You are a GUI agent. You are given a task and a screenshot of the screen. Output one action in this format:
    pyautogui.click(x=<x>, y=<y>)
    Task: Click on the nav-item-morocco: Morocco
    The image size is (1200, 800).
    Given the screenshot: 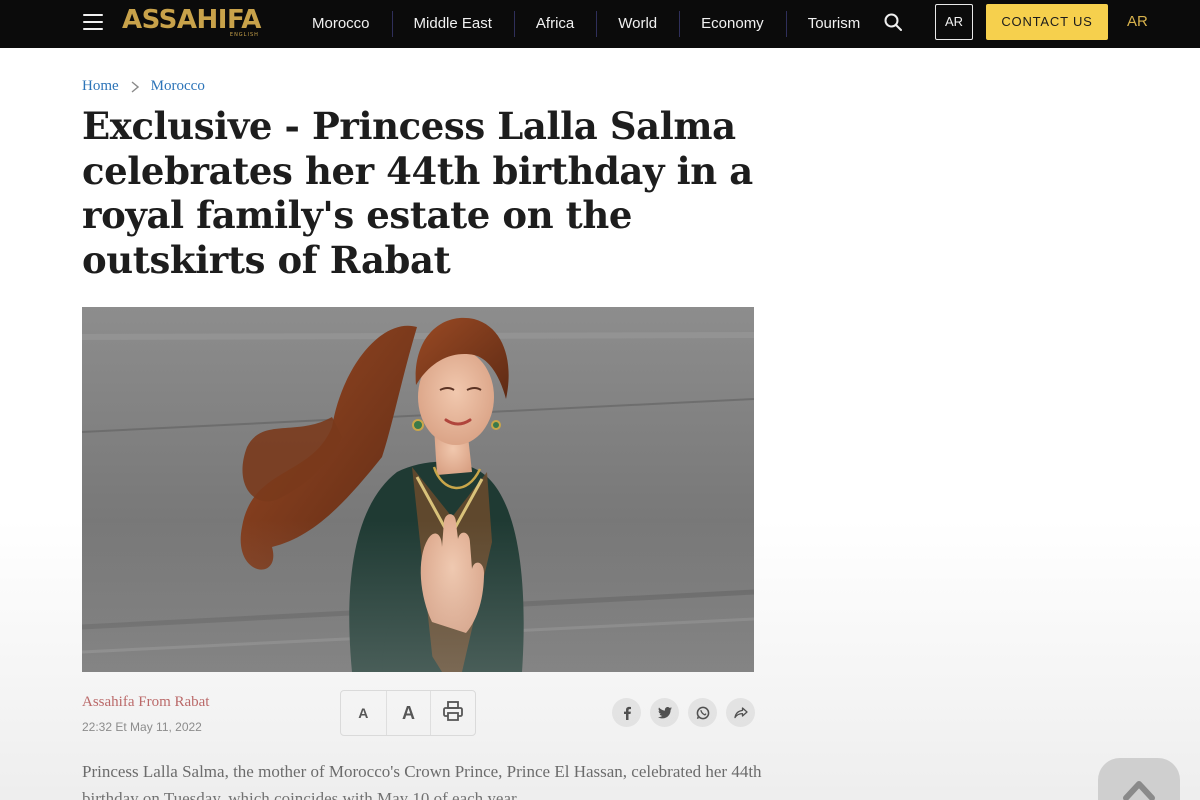 What is the action you would take?
    pyautogui.click(x=341, y=24)
    